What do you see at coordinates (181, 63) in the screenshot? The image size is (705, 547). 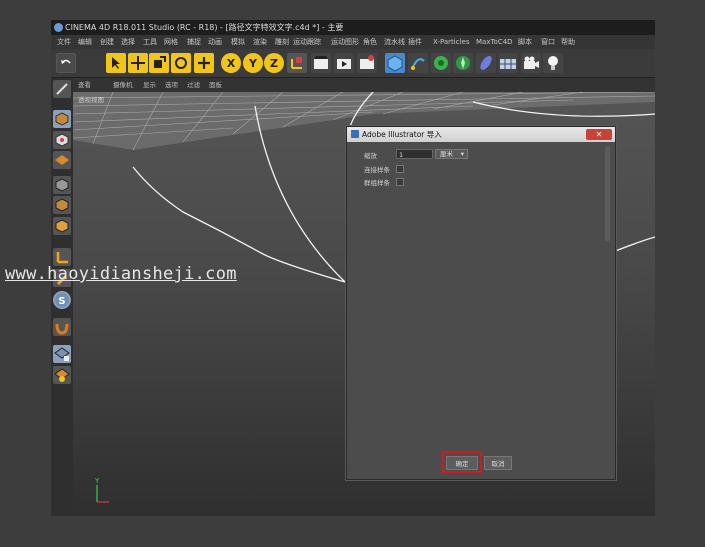 I see `rotate-tool-icon` at bounding box center [181, 63].